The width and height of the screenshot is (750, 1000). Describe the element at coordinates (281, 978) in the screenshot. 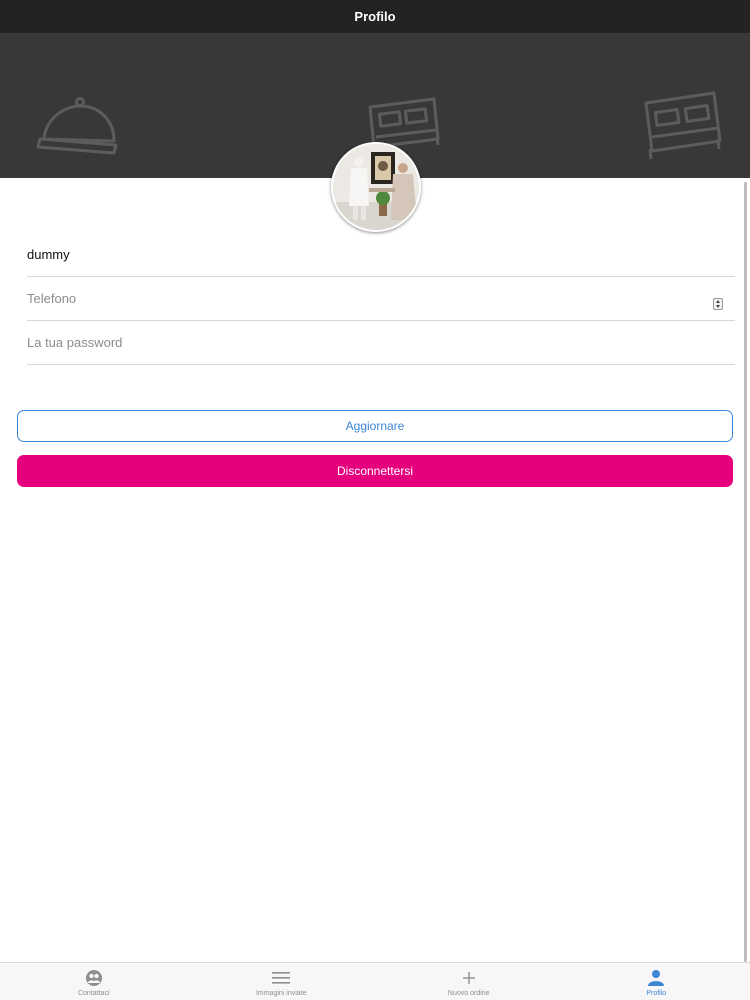

I see `list-icon` at that location.